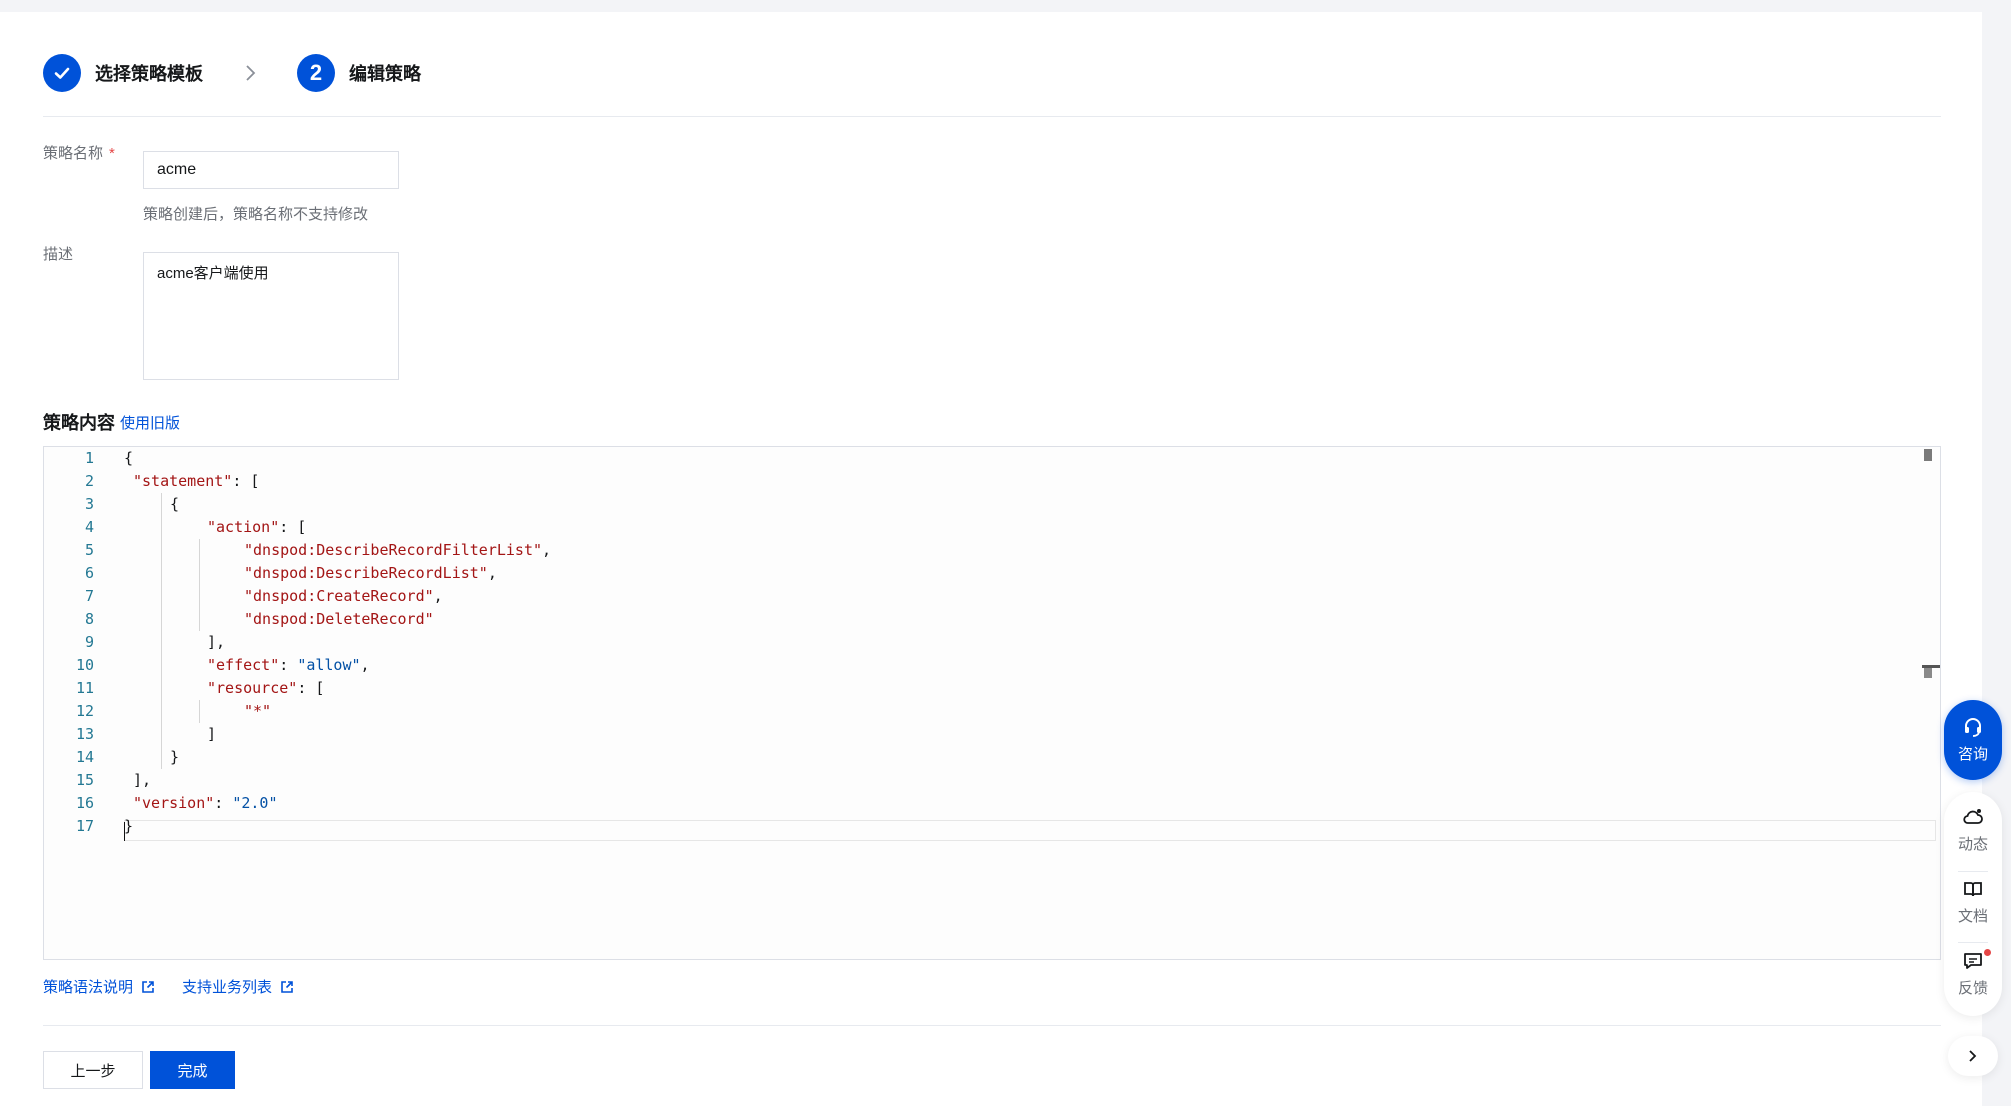 The height and width of the screenshot is (1106, 2011). Describe the element at coordinates (1030, 830) in the screenshot. I see `current-line-highlight` at that location.